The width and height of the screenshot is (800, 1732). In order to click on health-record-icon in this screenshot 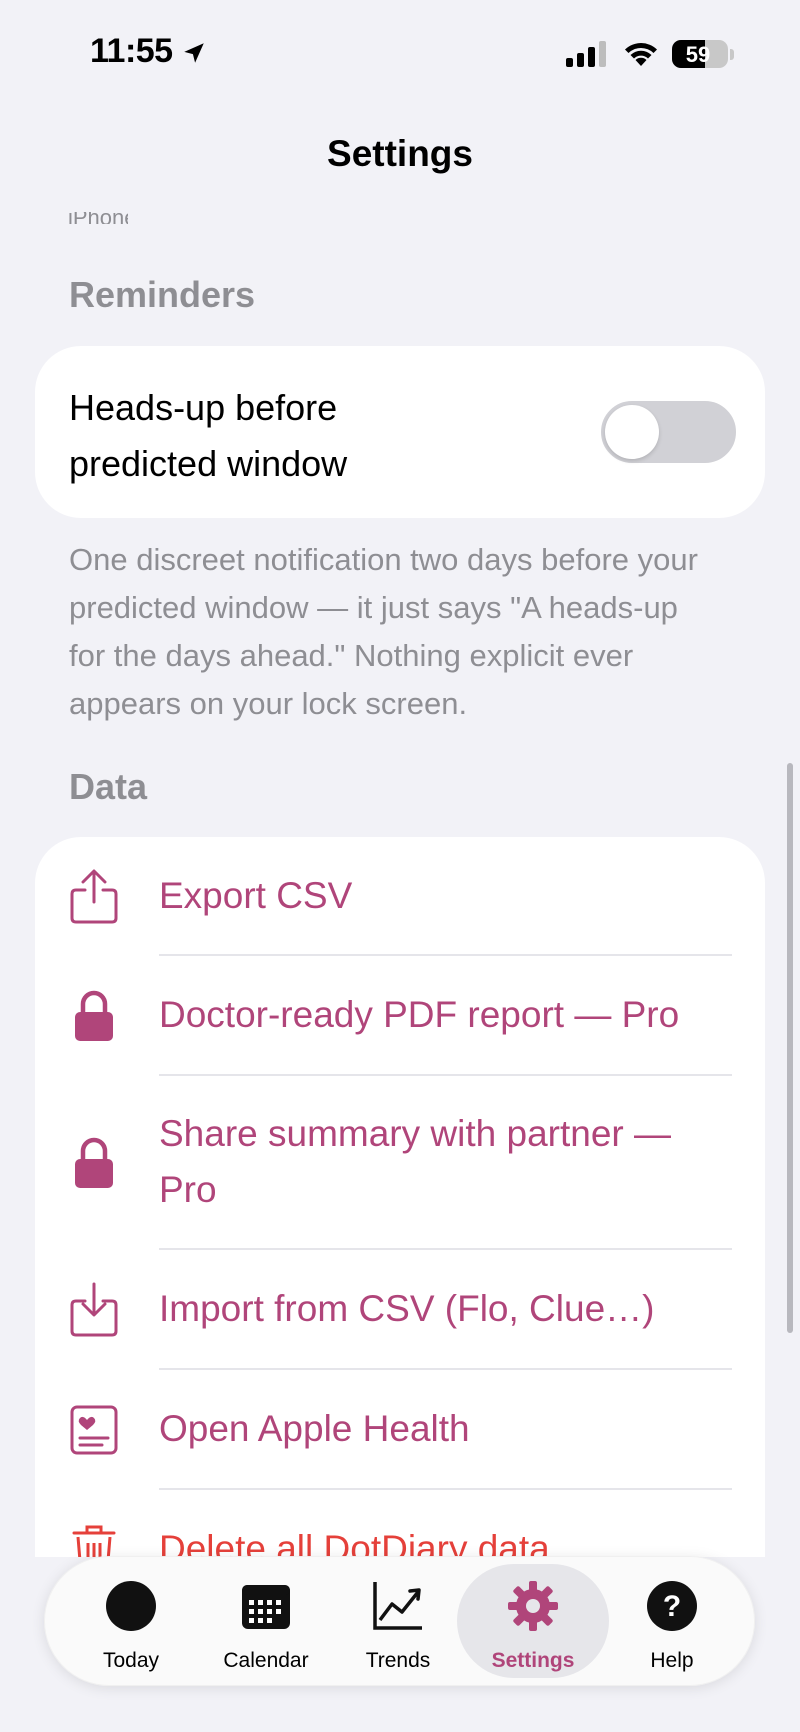, I will do `click(94, 1430)`.